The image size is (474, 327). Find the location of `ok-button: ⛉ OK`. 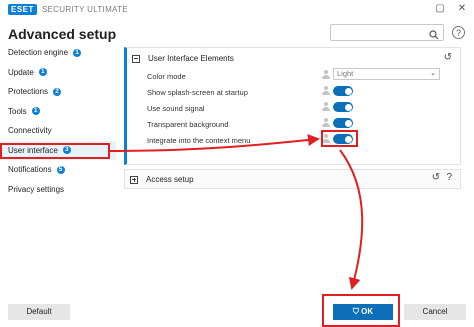

ok-button: ⛉ OK is located at coordinates (363, 312).